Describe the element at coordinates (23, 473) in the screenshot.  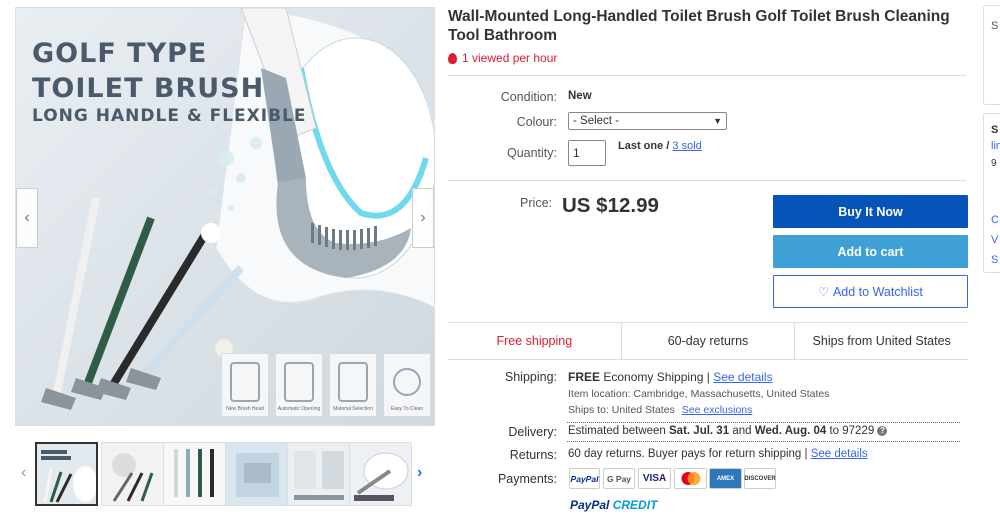
I see `thumbnail-prev-button: ‹` at that location.